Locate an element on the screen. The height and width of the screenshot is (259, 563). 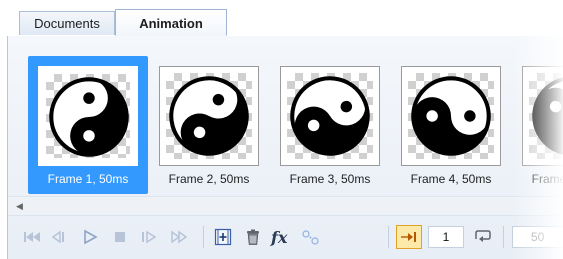
frame-label: Frame 5, 50ms is located at coordinates (547, 179).